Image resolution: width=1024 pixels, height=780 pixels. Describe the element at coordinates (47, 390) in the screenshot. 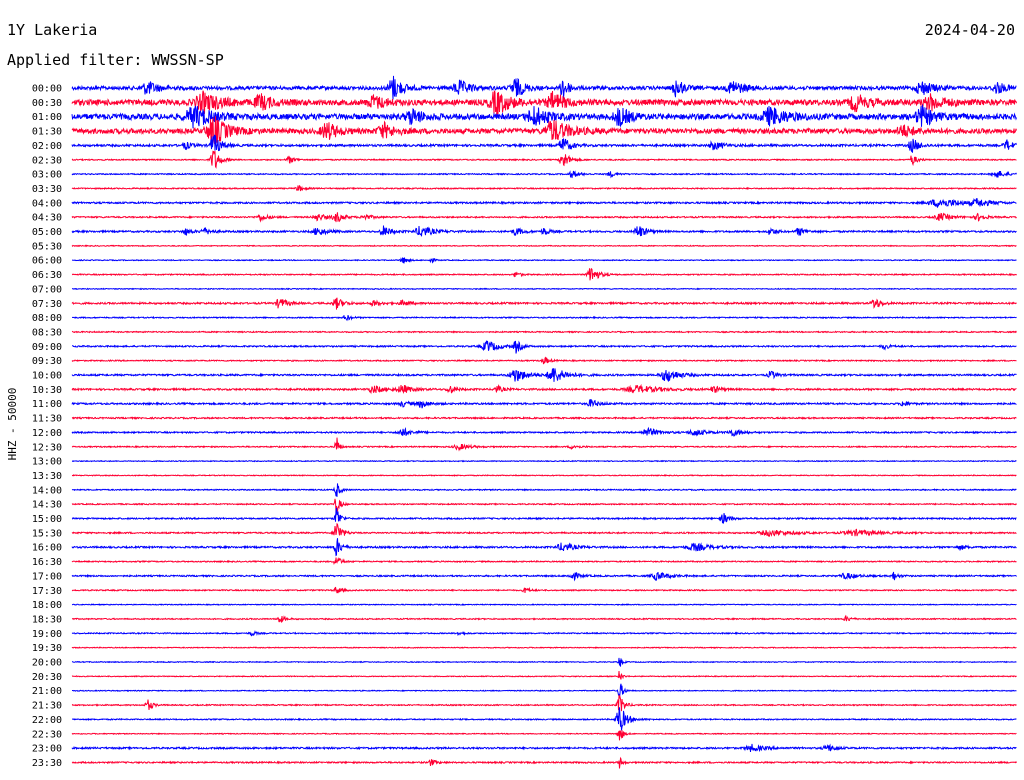

I see `time-tick-label: 10:30` at that location.